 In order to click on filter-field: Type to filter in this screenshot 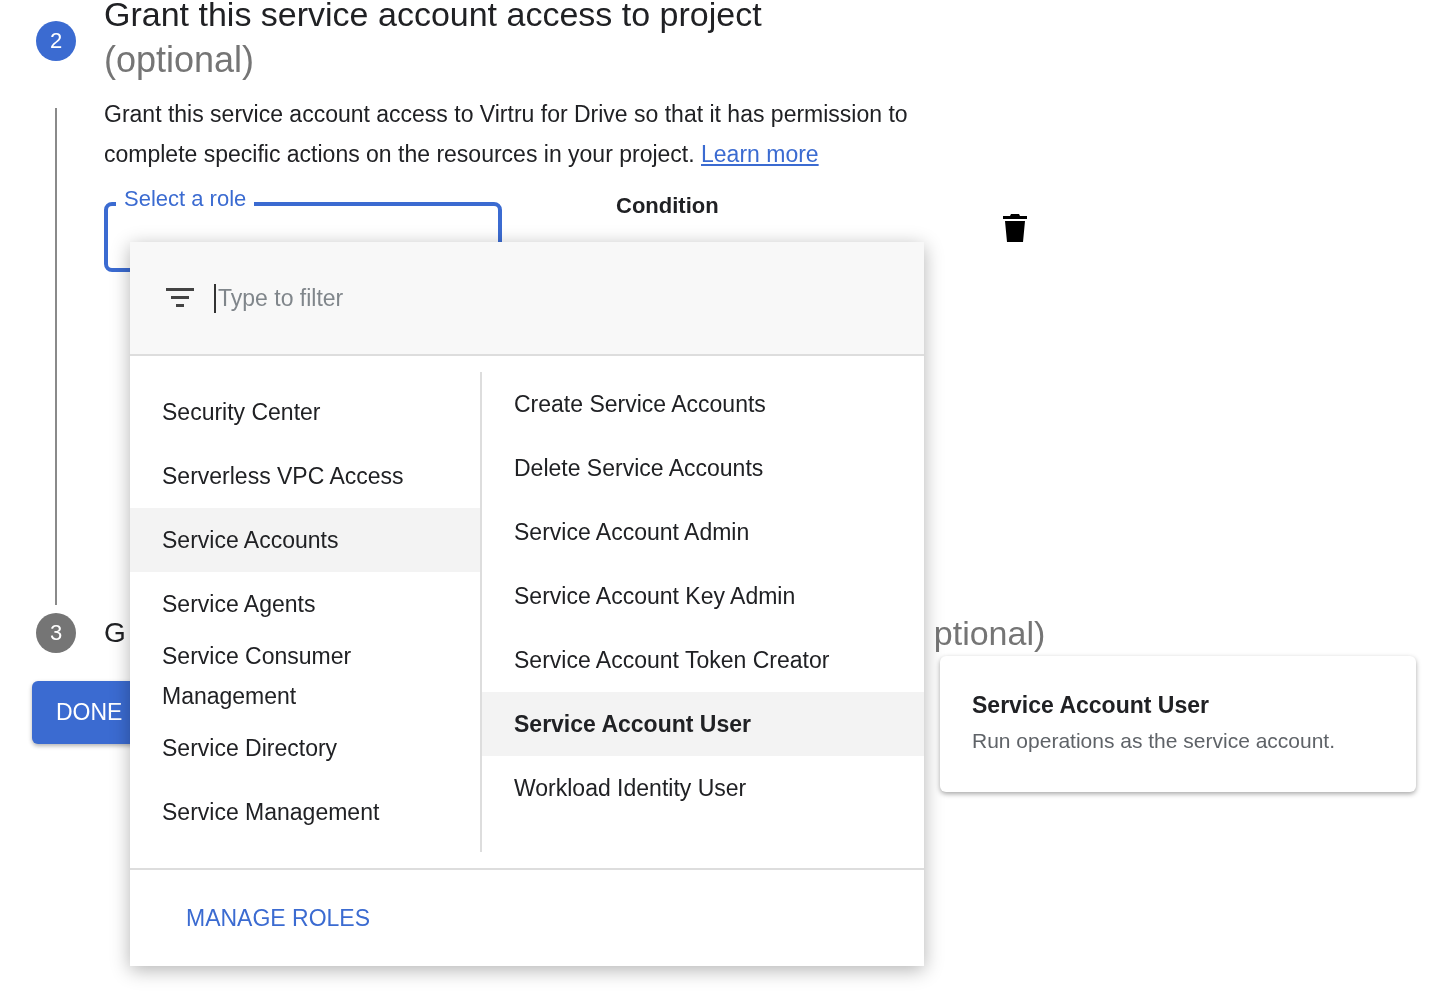, I will do `click(417, 298)`.